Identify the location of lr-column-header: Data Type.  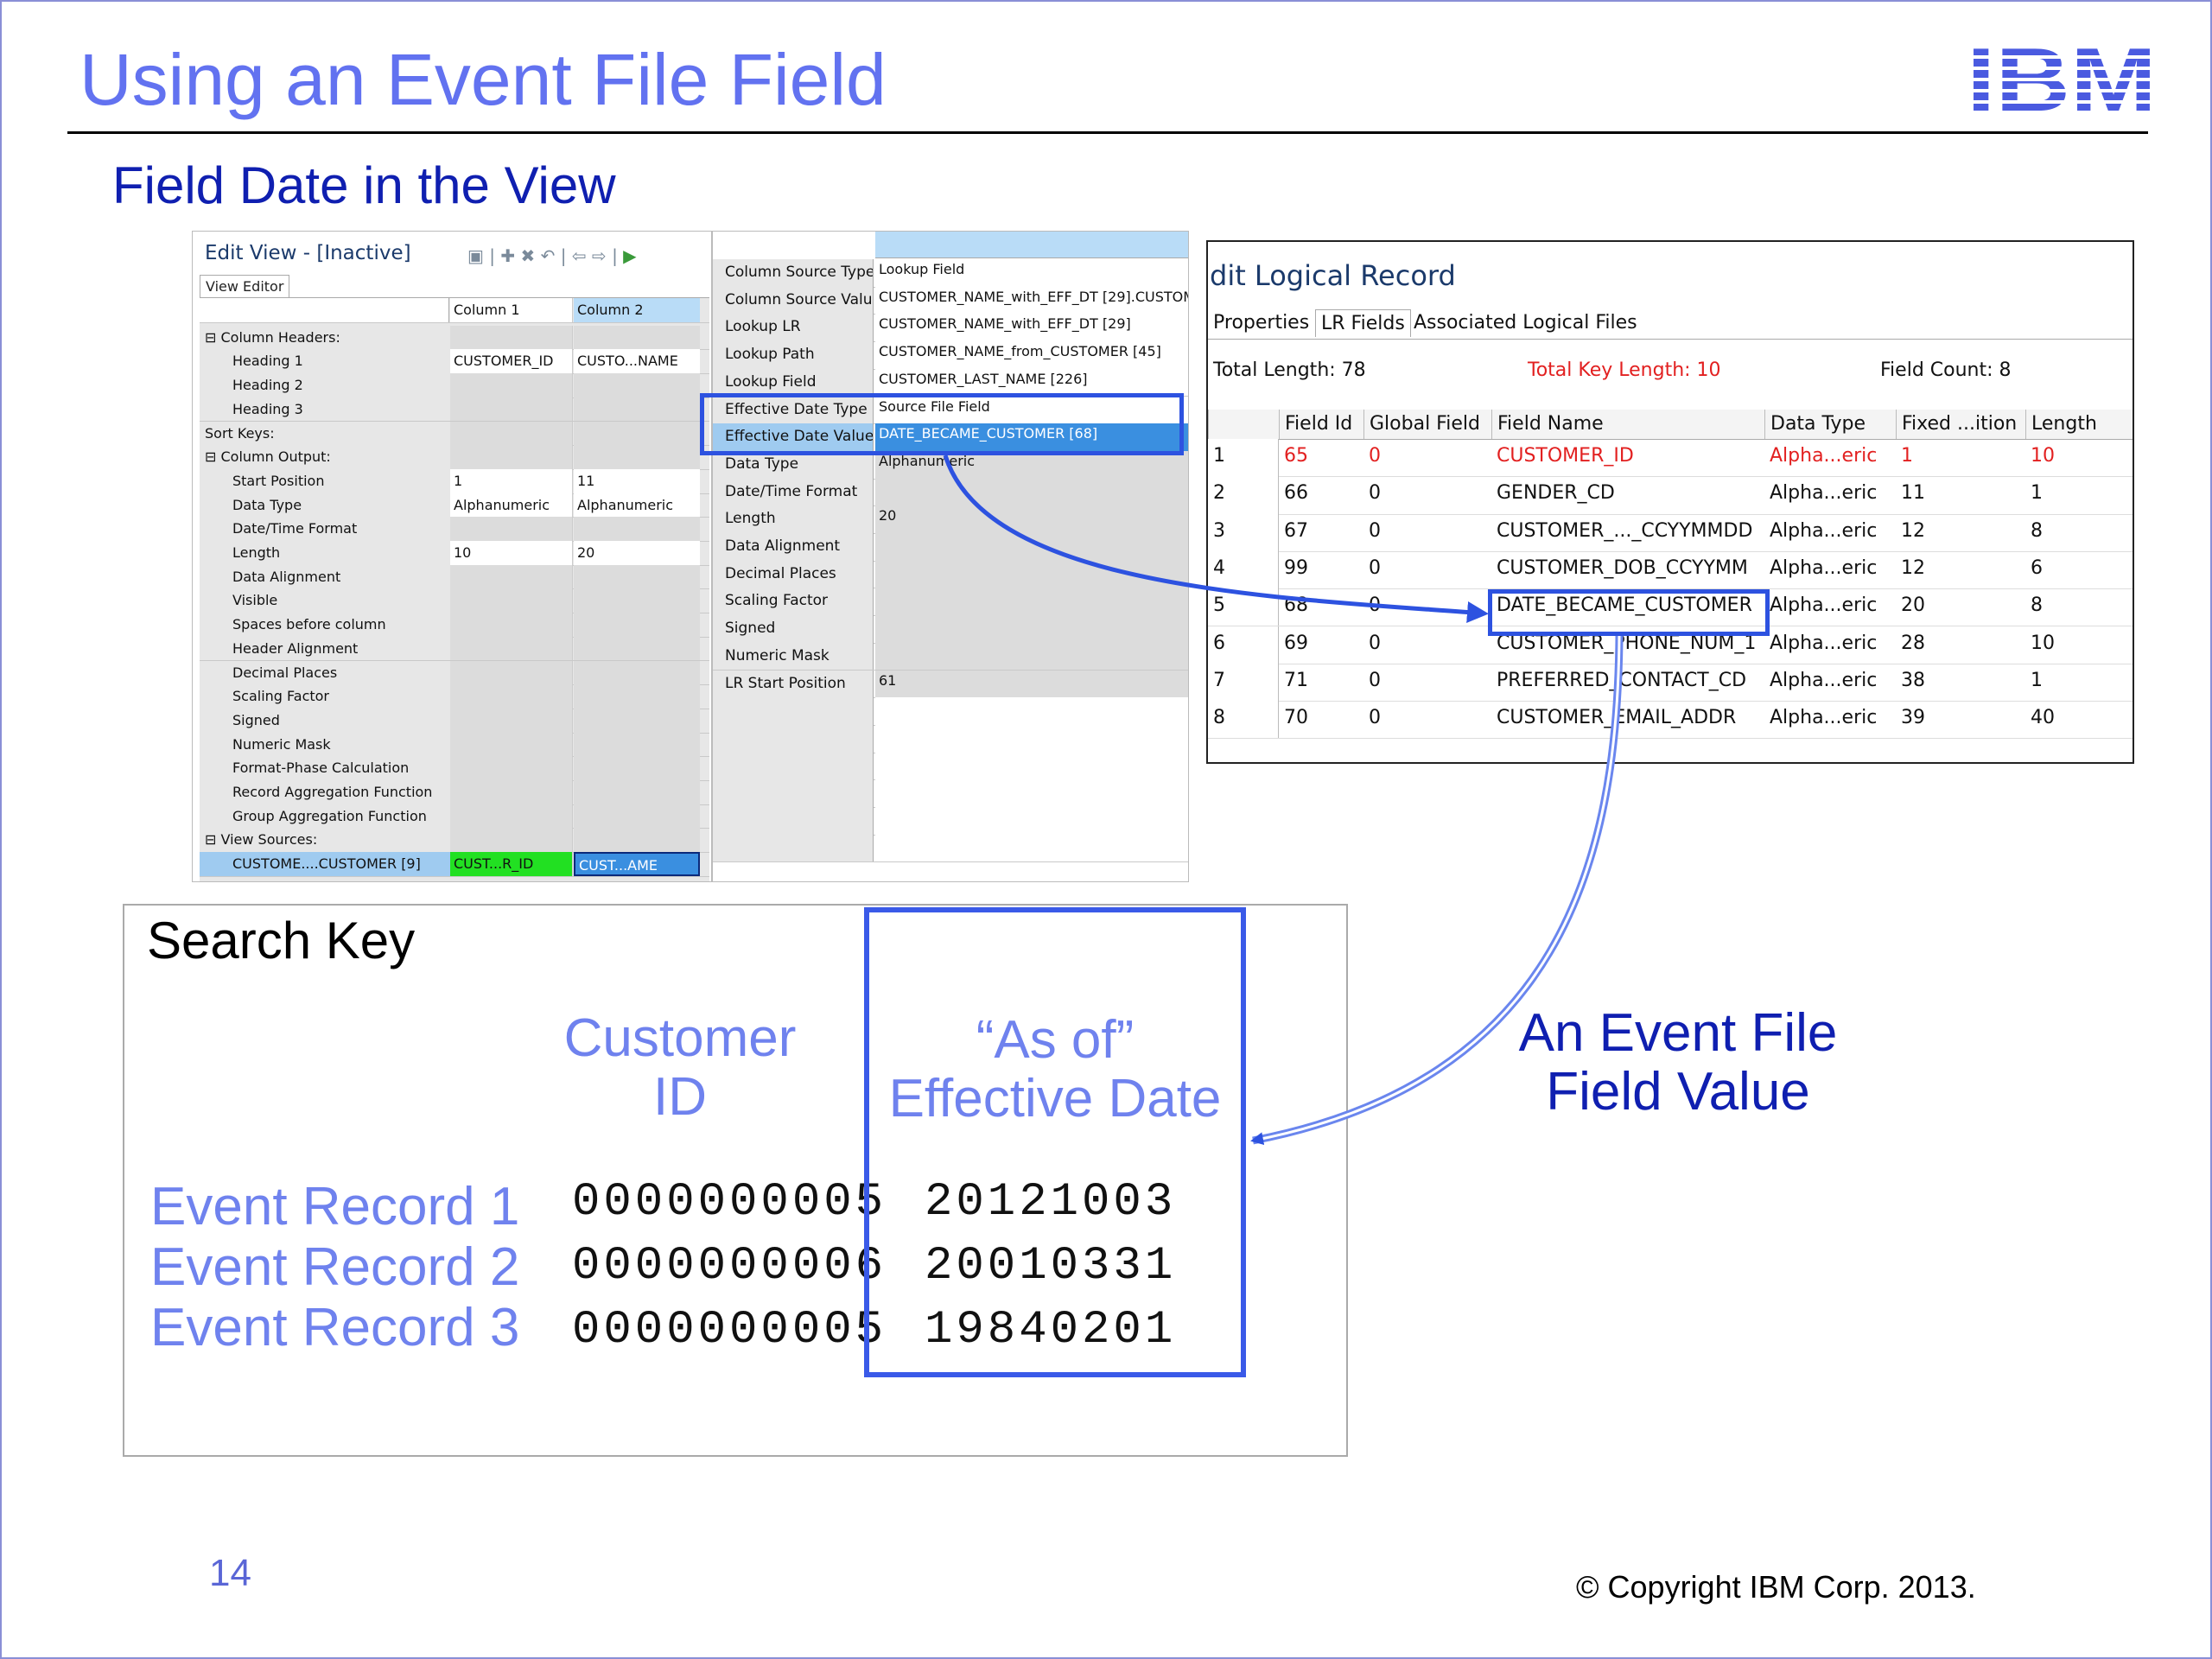
(1830, 424).